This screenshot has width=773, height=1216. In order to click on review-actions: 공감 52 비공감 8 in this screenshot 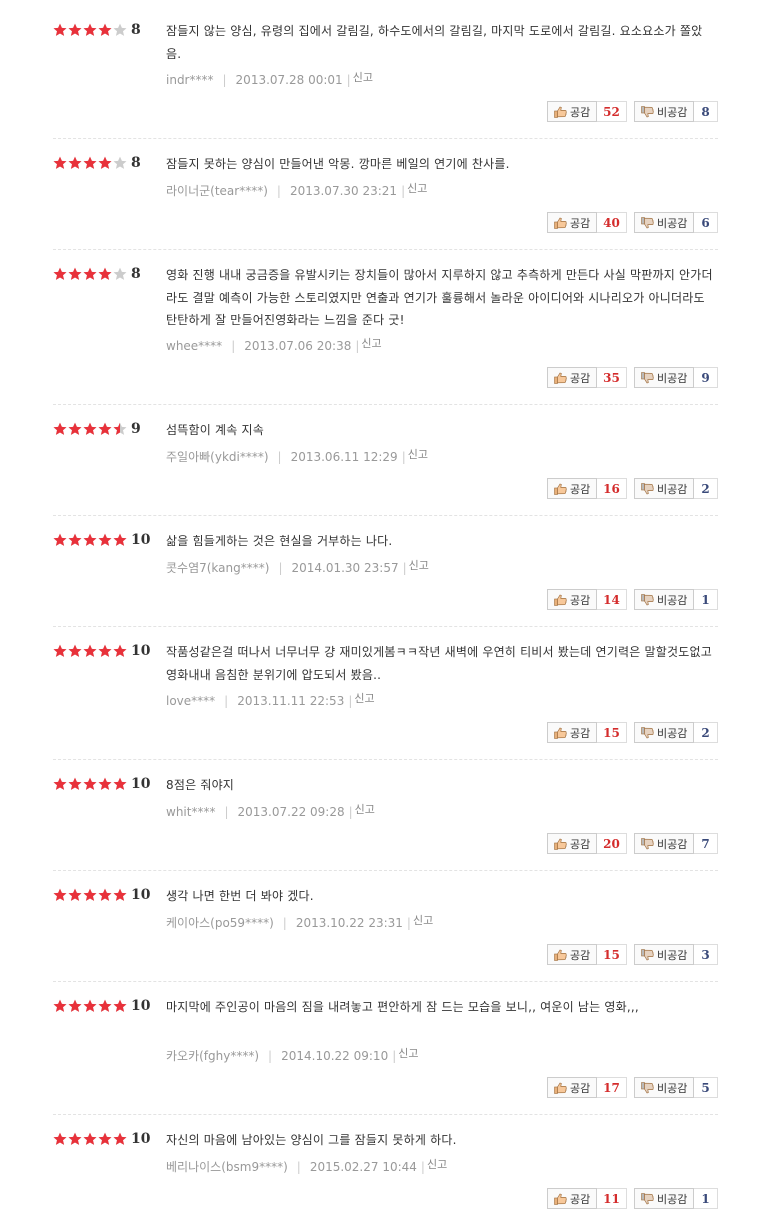, I will do `click(632, 111)`.